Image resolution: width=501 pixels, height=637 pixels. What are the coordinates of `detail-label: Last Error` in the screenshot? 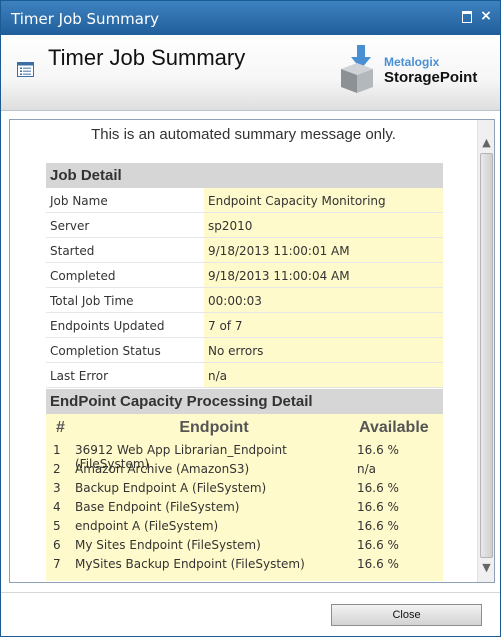 It's located at (125, 375).